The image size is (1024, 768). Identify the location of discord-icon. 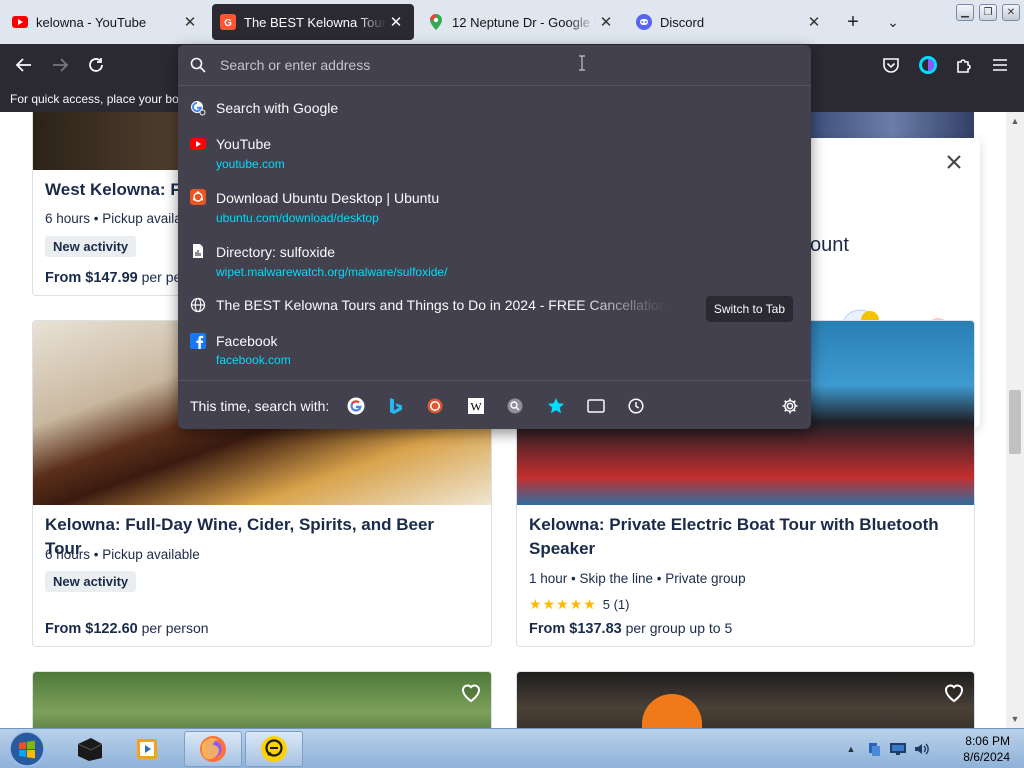
(644, 22).